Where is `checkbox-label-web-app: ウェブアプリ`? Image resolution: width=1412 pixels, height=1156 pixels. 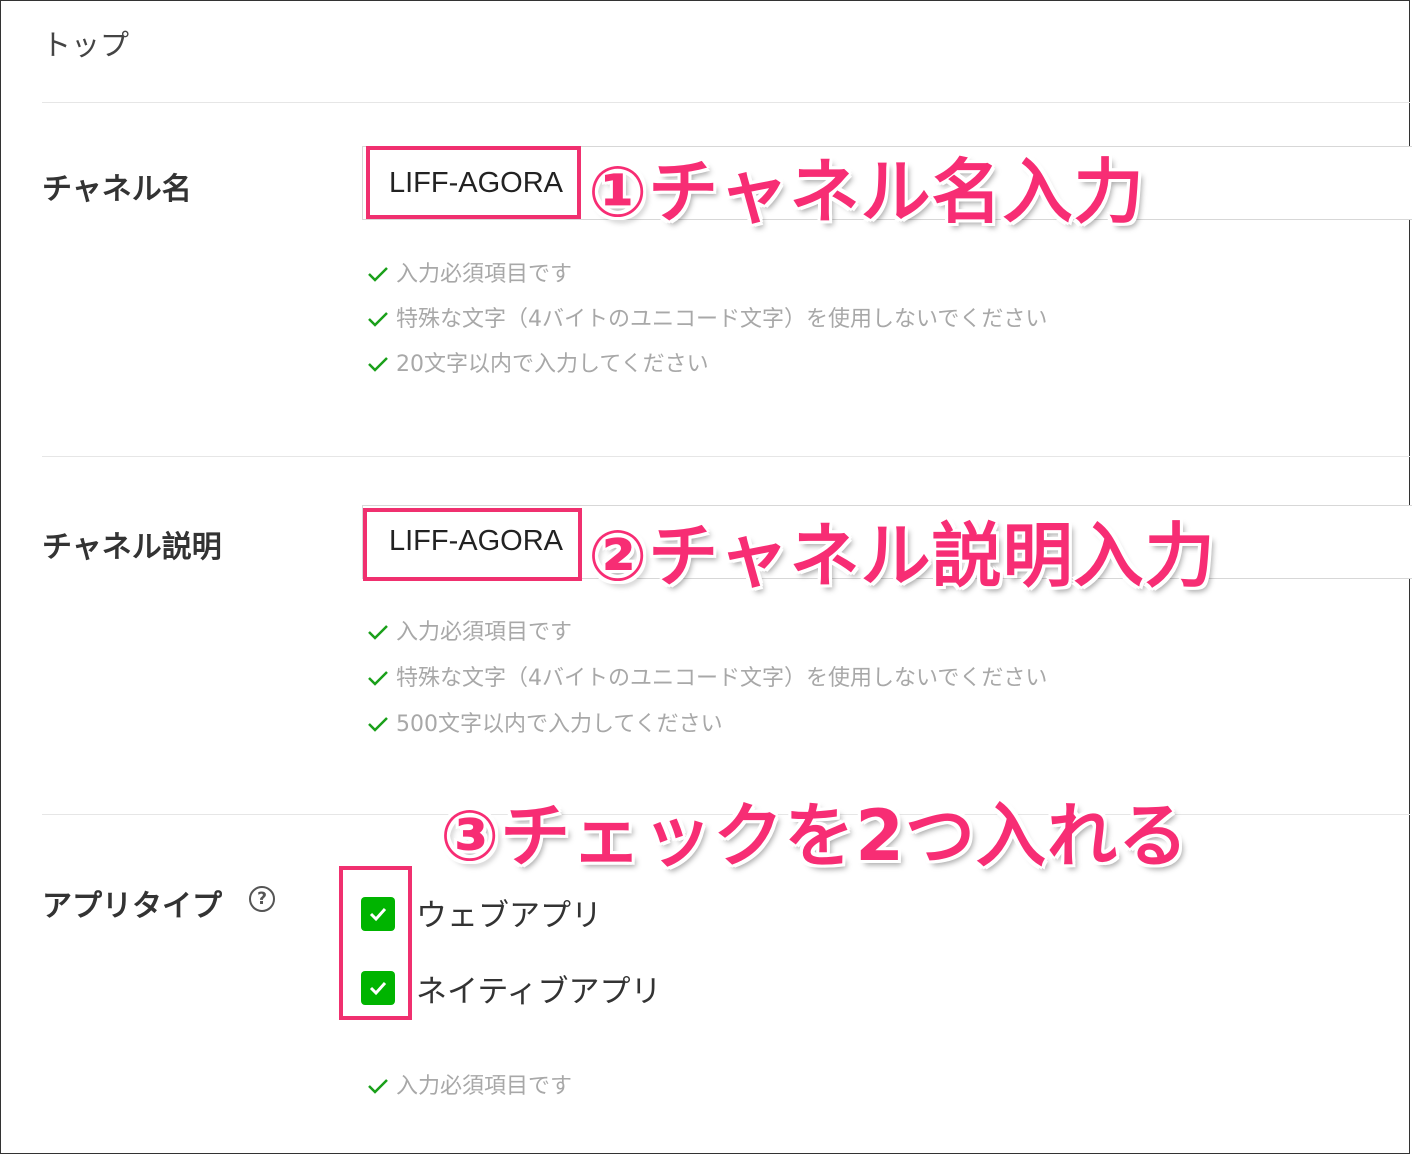
checkbox-label-web-app: ウェブアプリ is located at coordinates (509, 912).